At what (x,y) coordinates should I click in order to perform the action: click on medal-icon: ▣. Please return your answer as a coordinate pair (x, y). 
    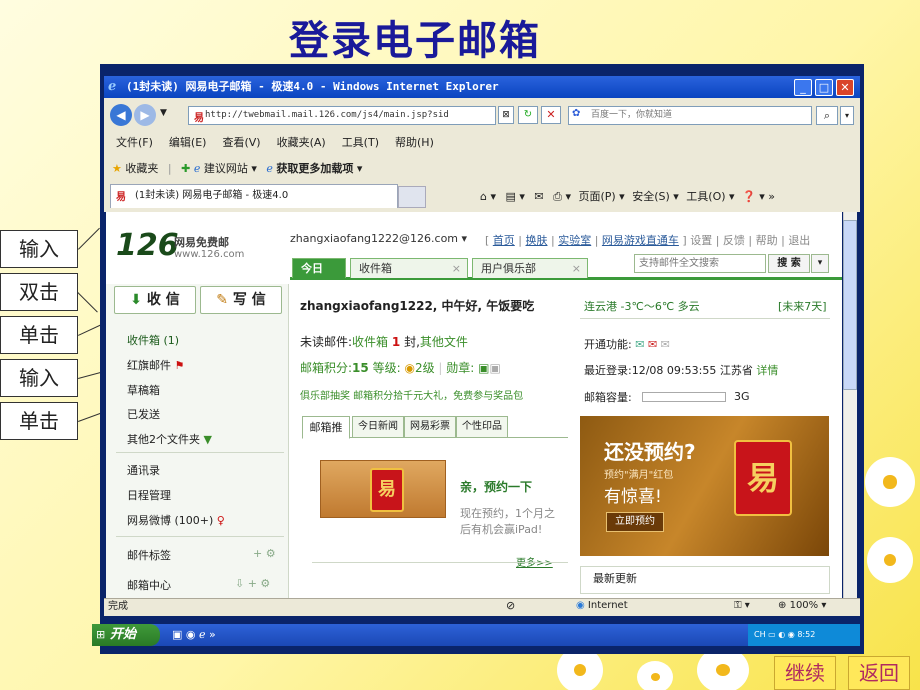
    Looking at the image, I should click on (495, 368).